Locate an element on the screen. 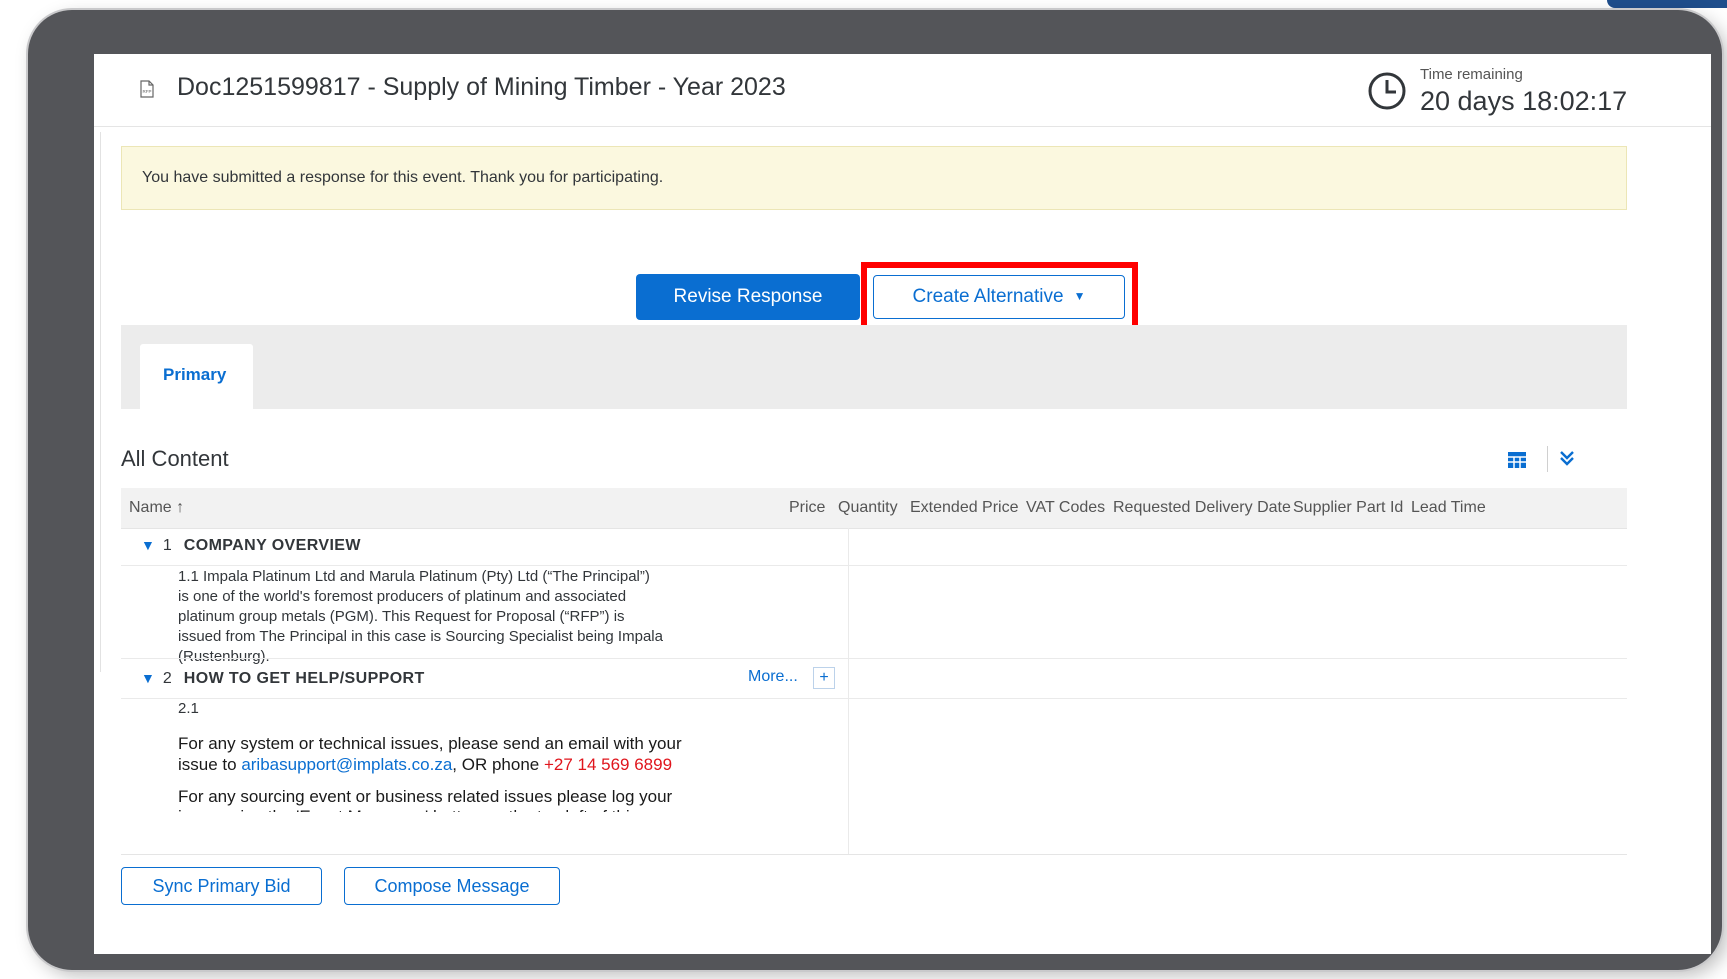 Image resolution: width=1727 pixels, height=979 pixels. compose-message-button: Compose Message is located at coordinates (452, 886).